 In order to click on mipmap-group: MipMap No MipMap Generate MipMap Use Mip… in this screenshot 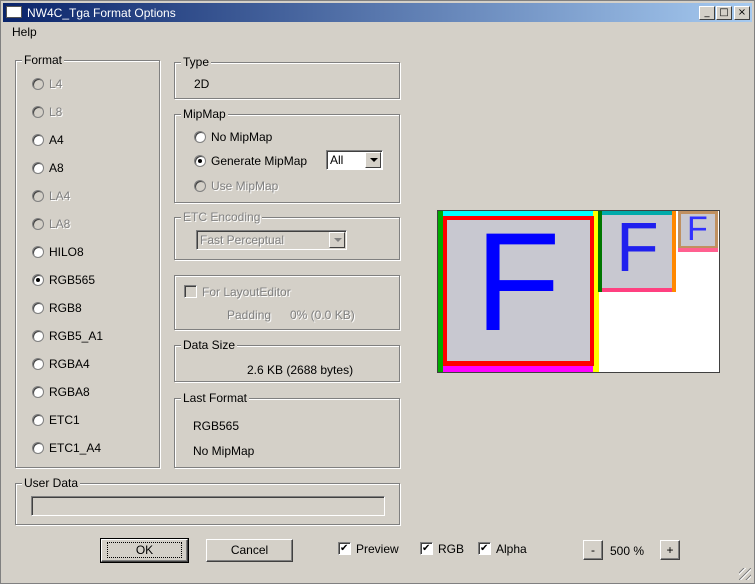, I will do `click(287, 155)`.